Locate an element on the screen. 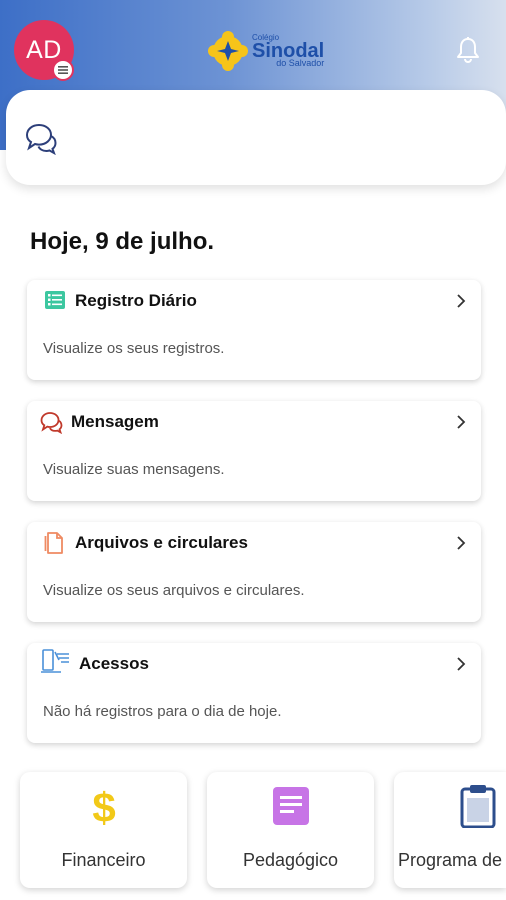 This screenshot has height=900, width=506. chat-bubbles-icon is located at coordinates (41, 138).